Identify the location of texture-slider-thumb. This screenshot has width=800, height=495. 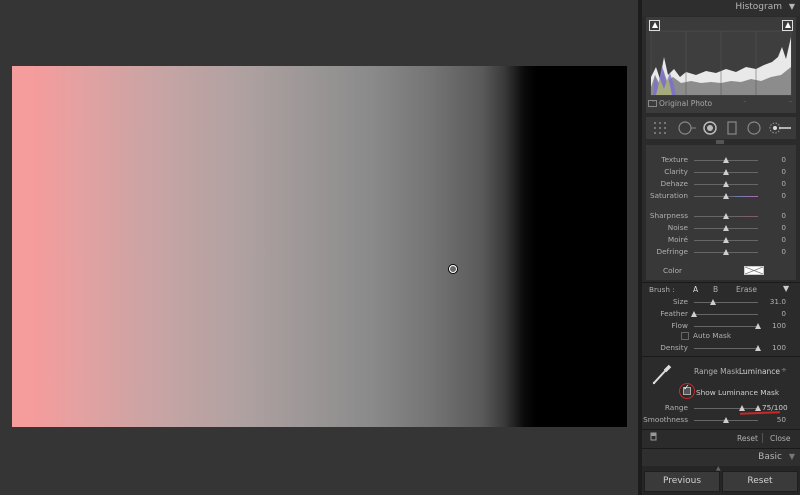
(725, 160).